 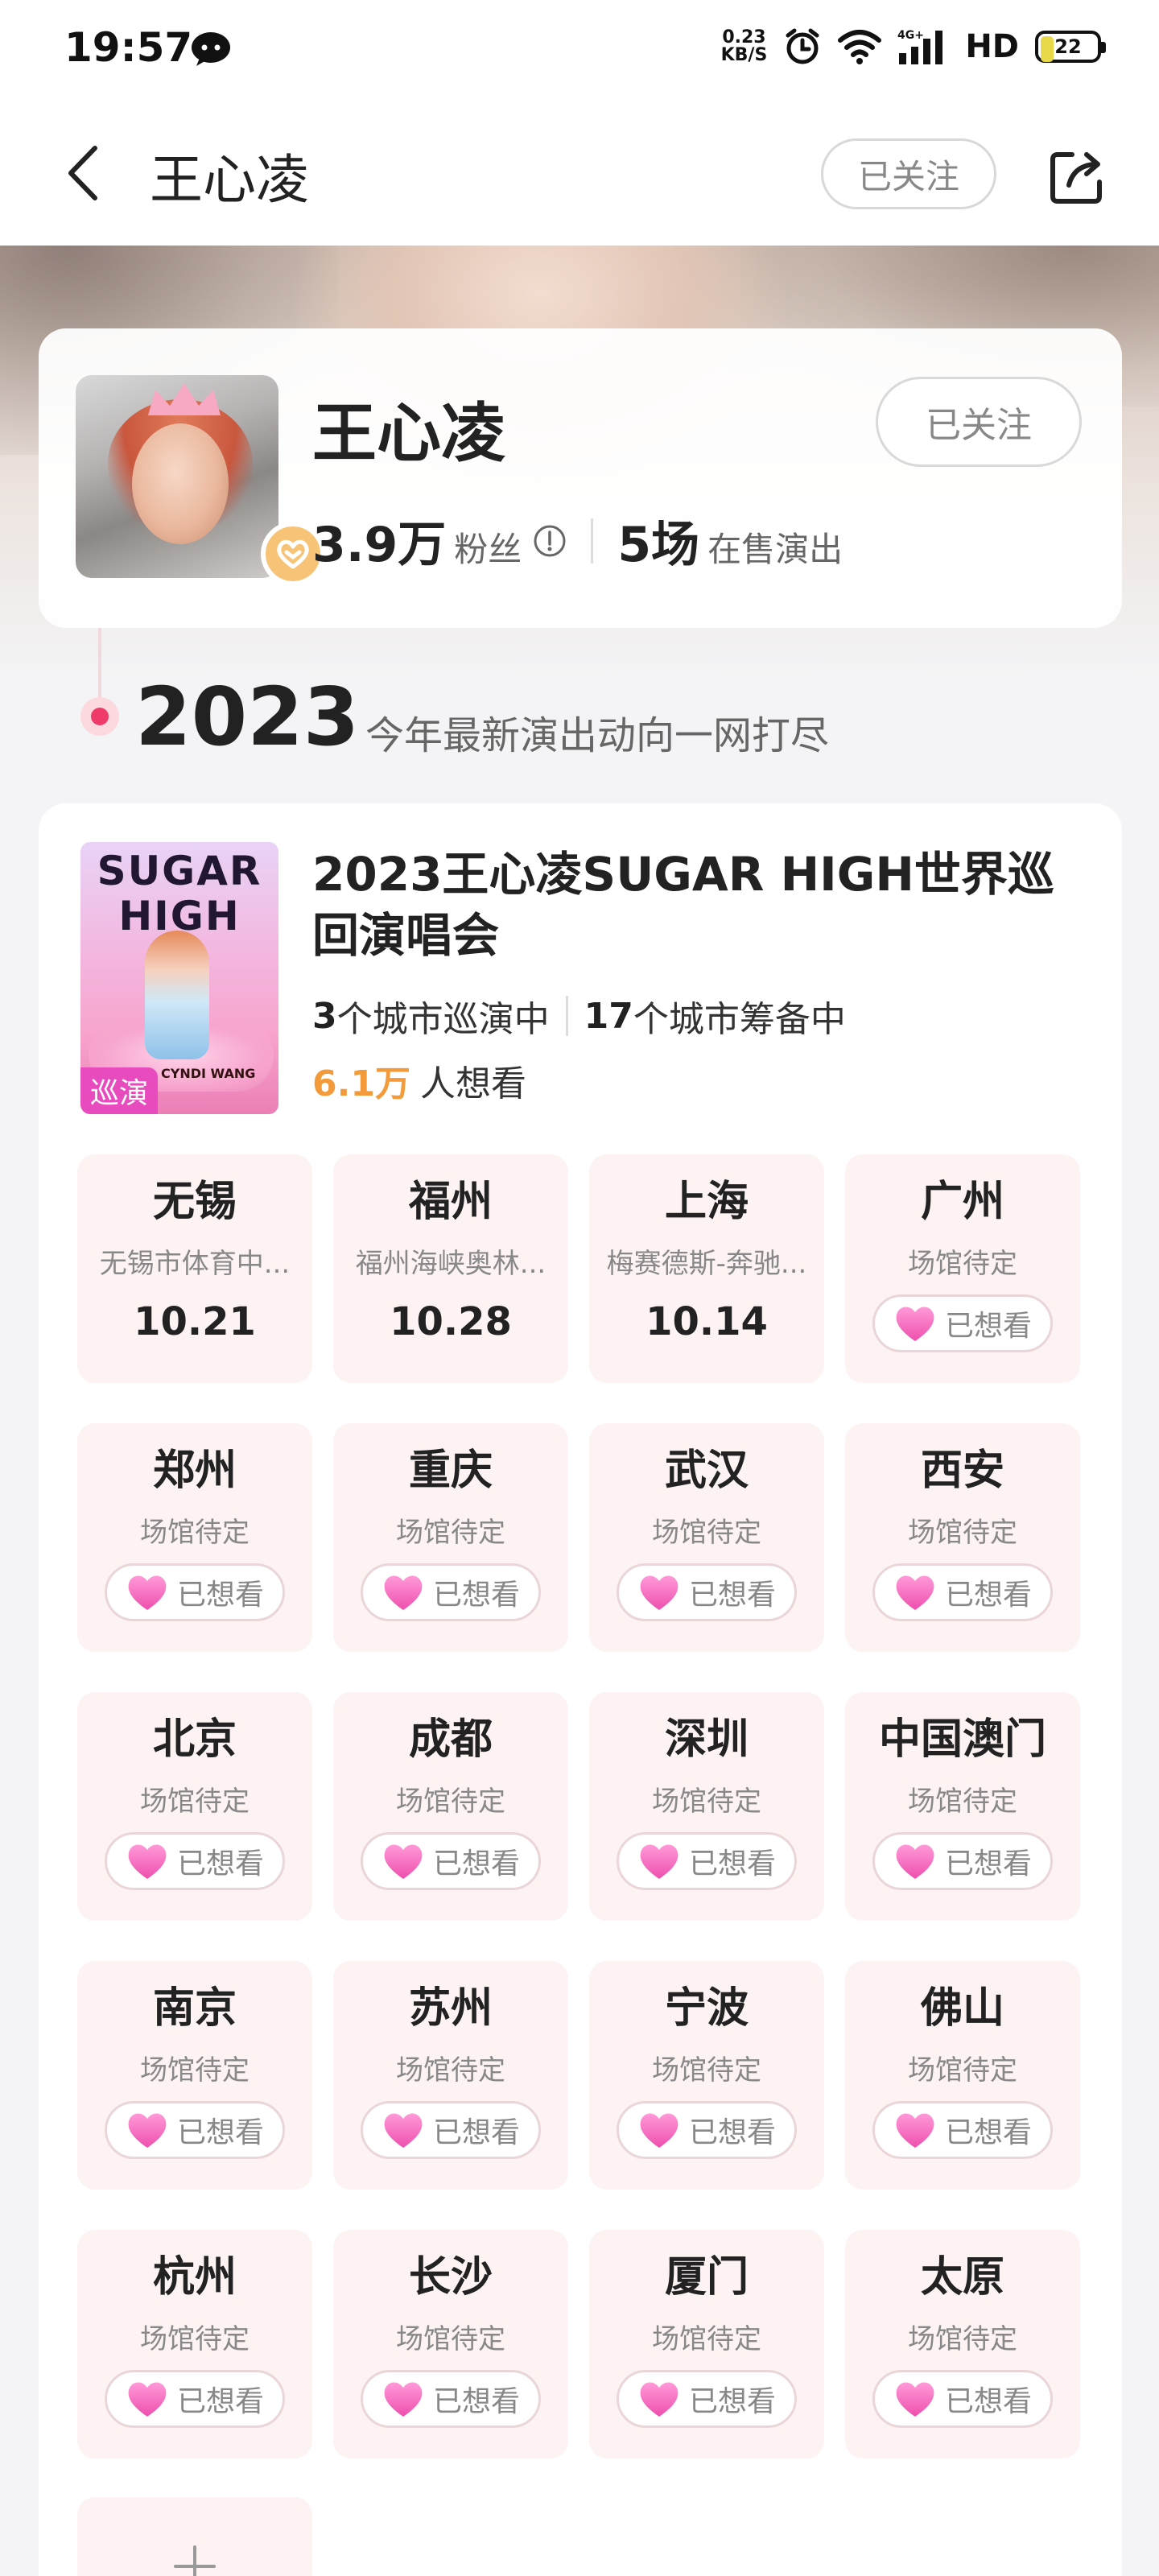 What do you see at coordinates (698, 905) in the screenshot?
I see `tour-title: 2023王心凌SUGAR HIGH世界巡回演唱会` at bounding box center [698, 905].